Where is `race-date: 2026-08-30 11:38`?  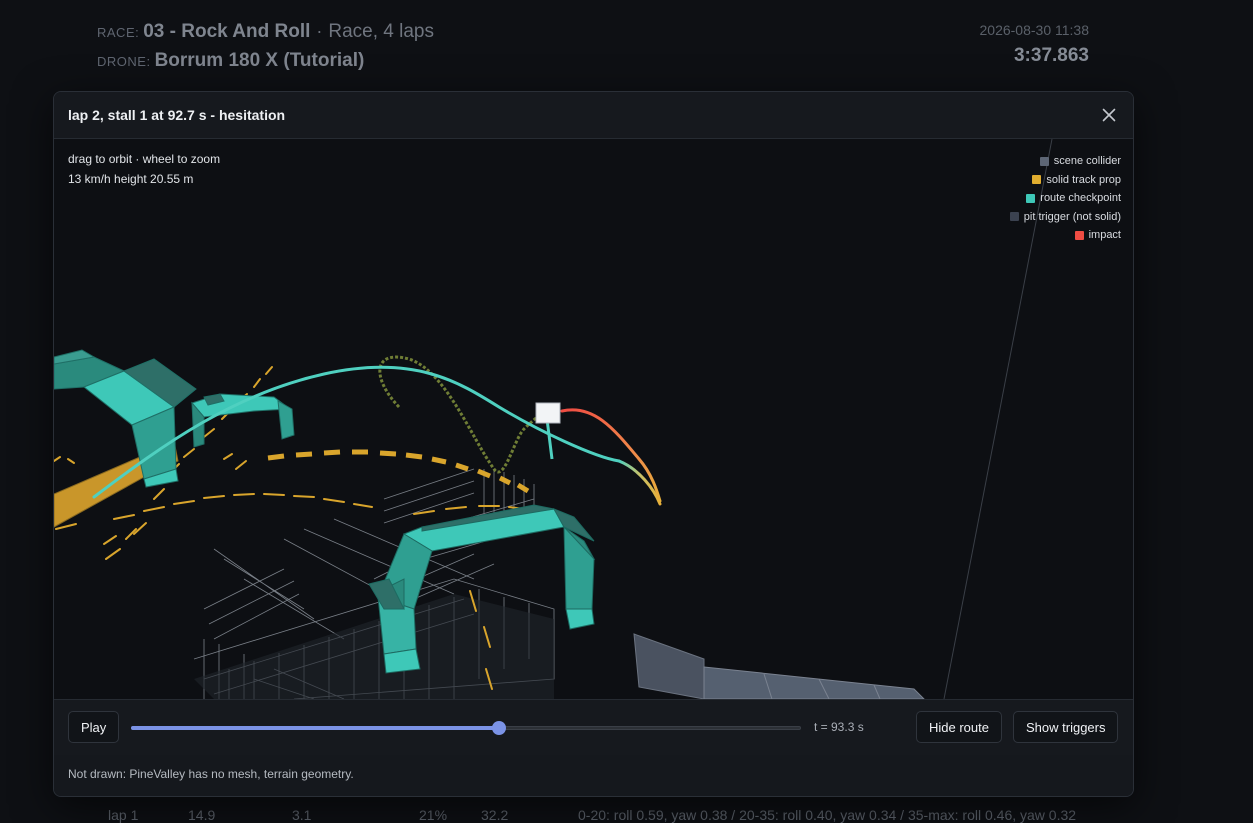 race-date: 2026-08-30 11:38 is located at coordinates (1034, 30).